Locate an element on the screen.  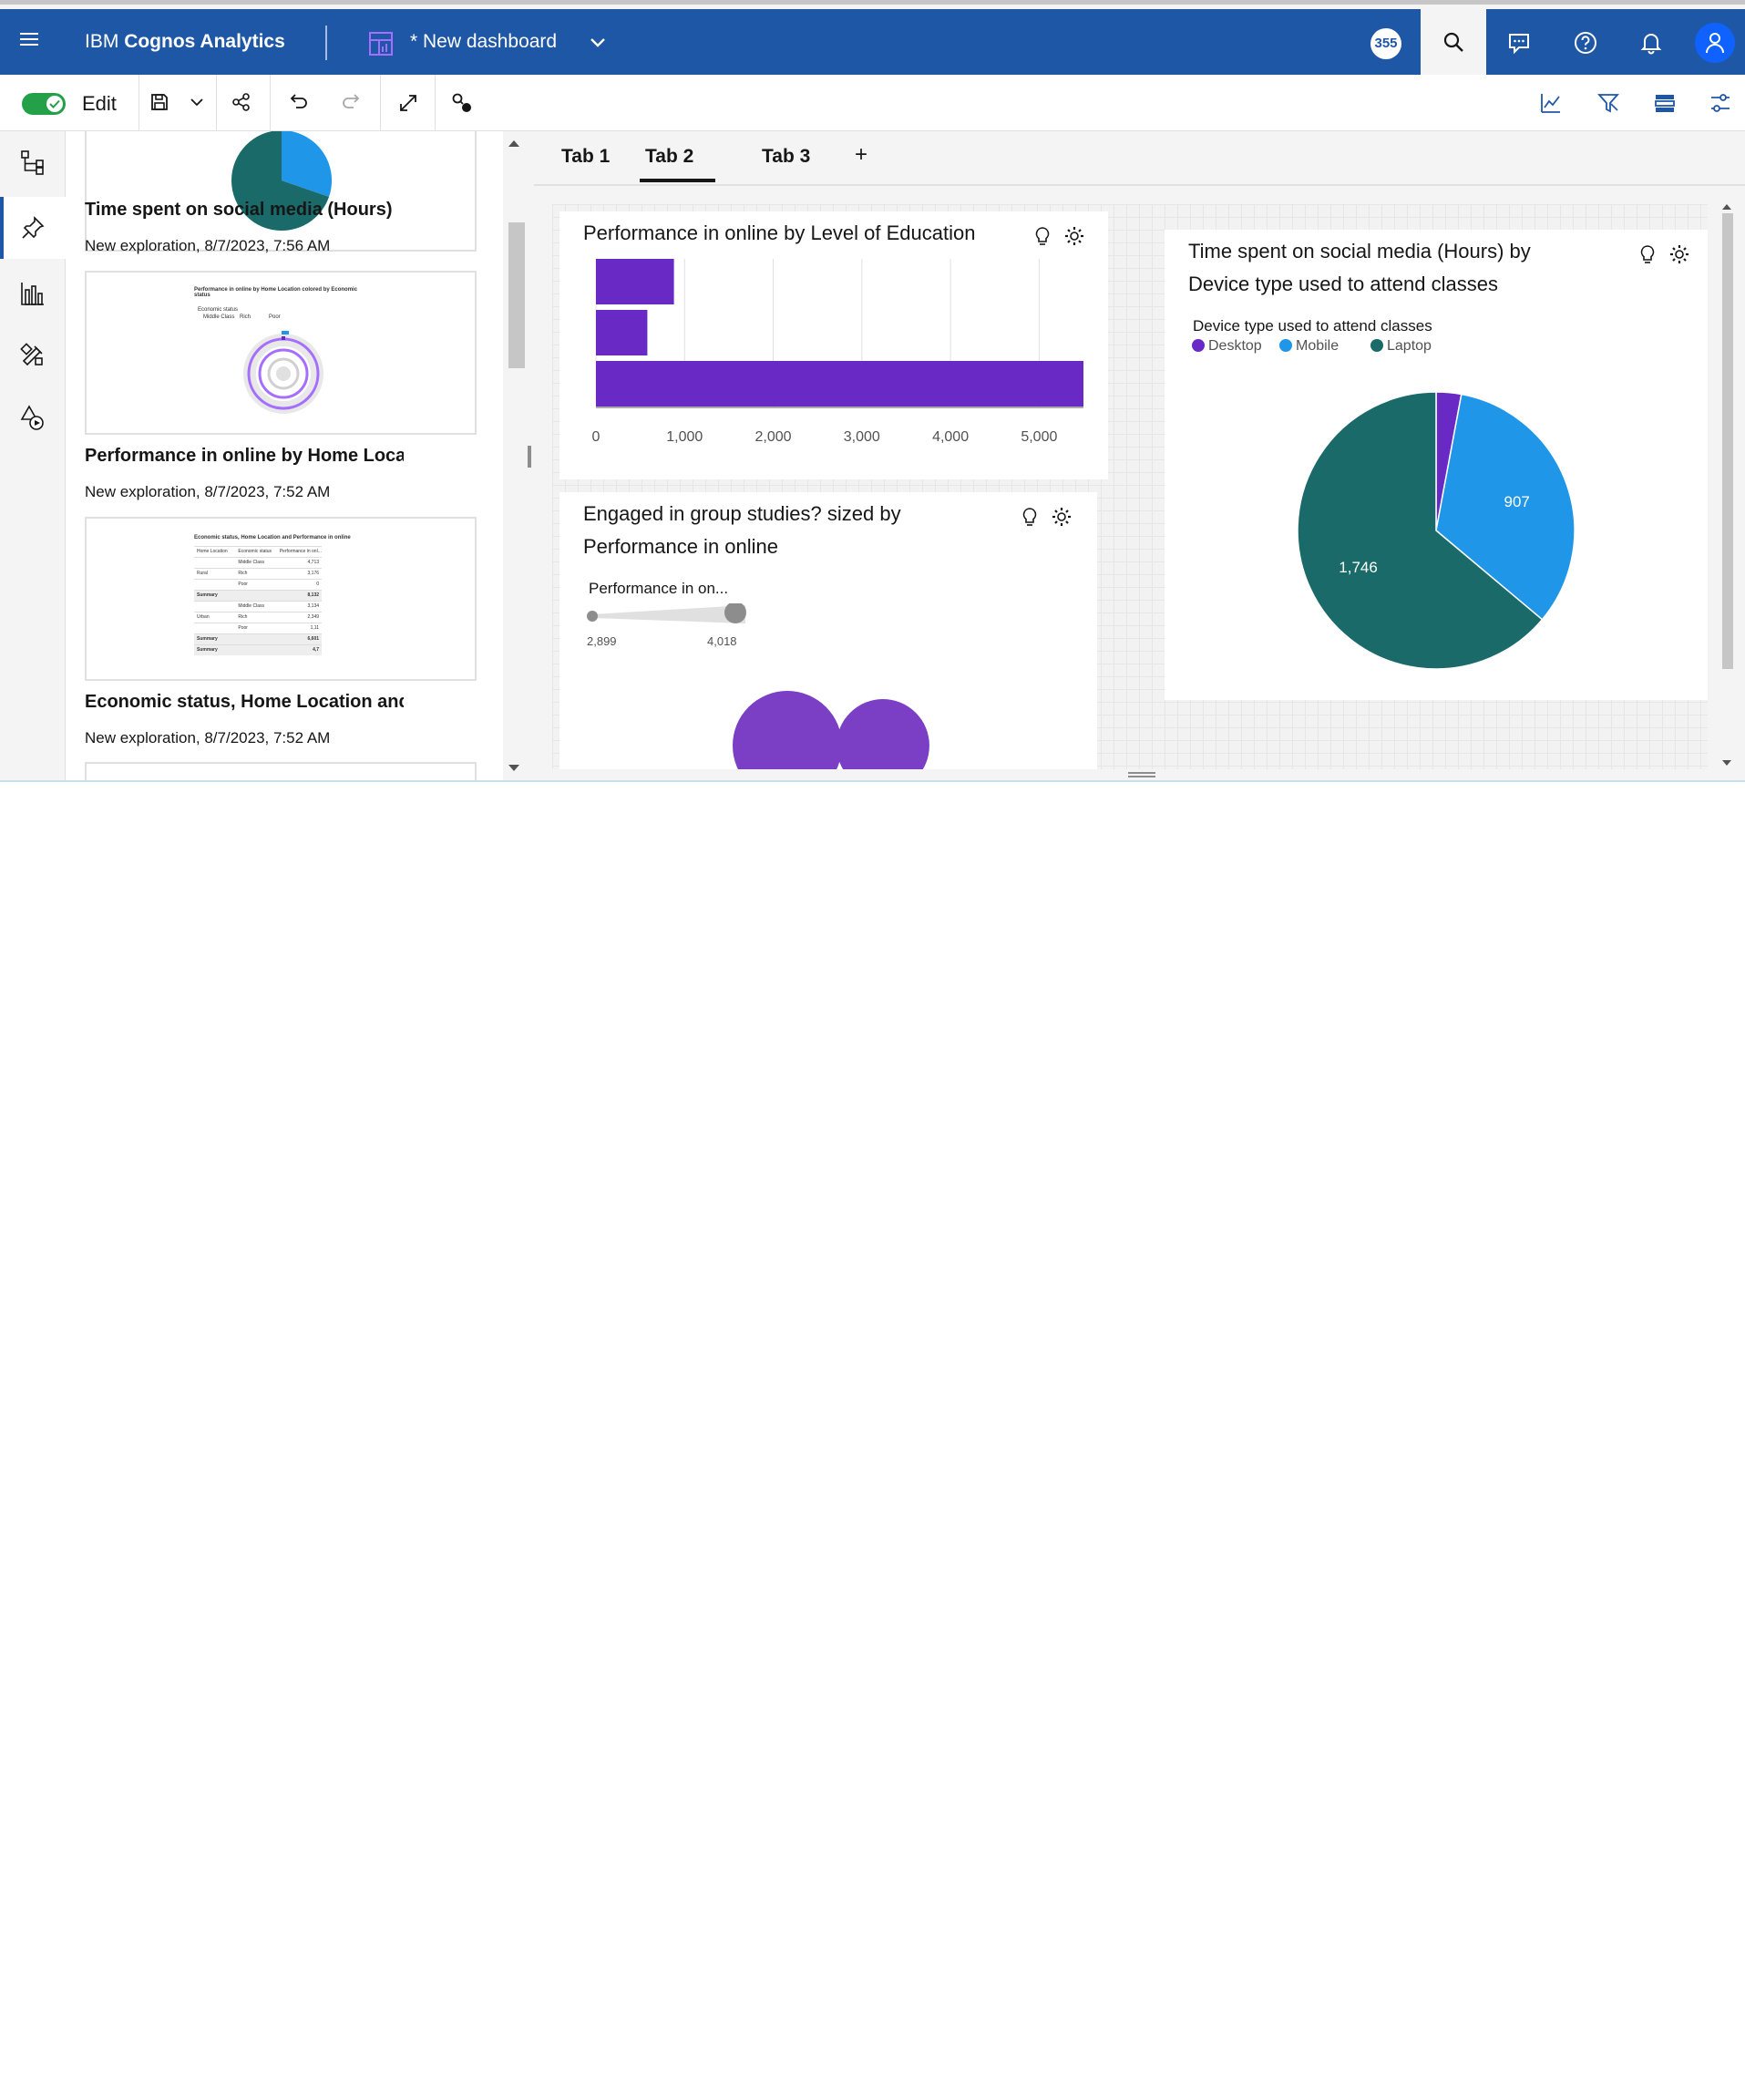
pinned-card-subtitle: New exploration, 8/7/2023, 7:56 AM is located at coordinates (208, 246).